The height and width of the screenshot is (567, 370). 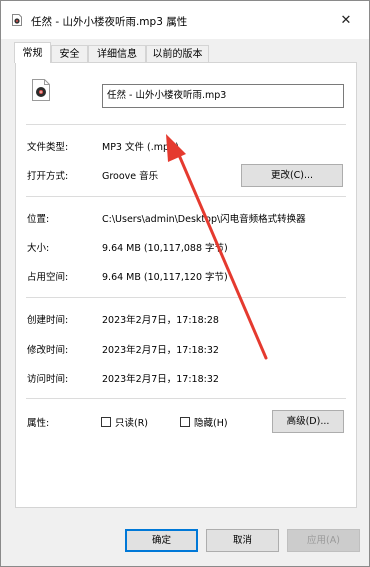 I want to click on tab-details: 详细信息, so click(x=117, y=53).